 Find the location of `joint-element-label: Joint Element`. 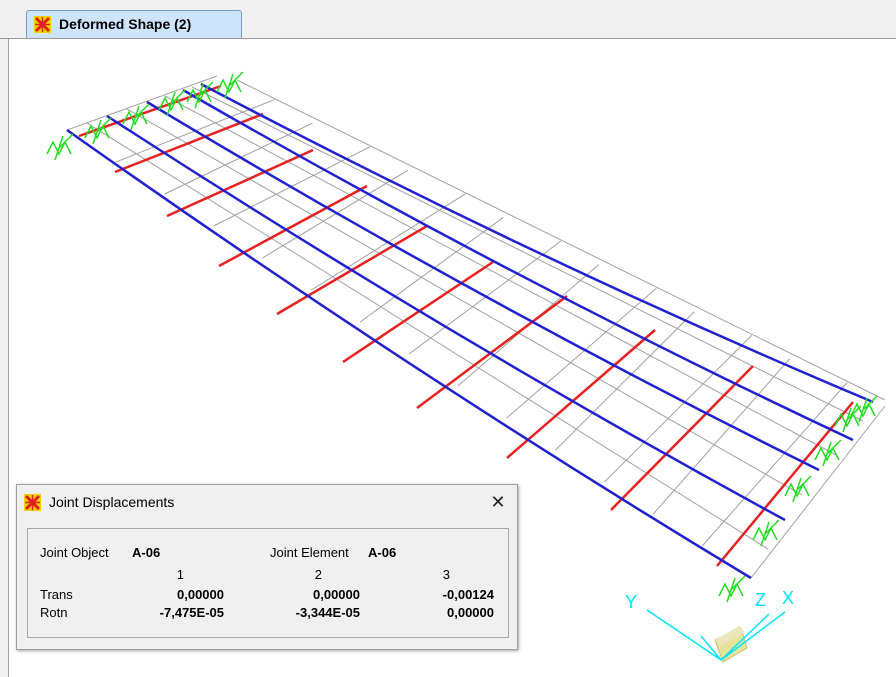

joint-element-label: Joint Element is located at coordinates (309, 552).